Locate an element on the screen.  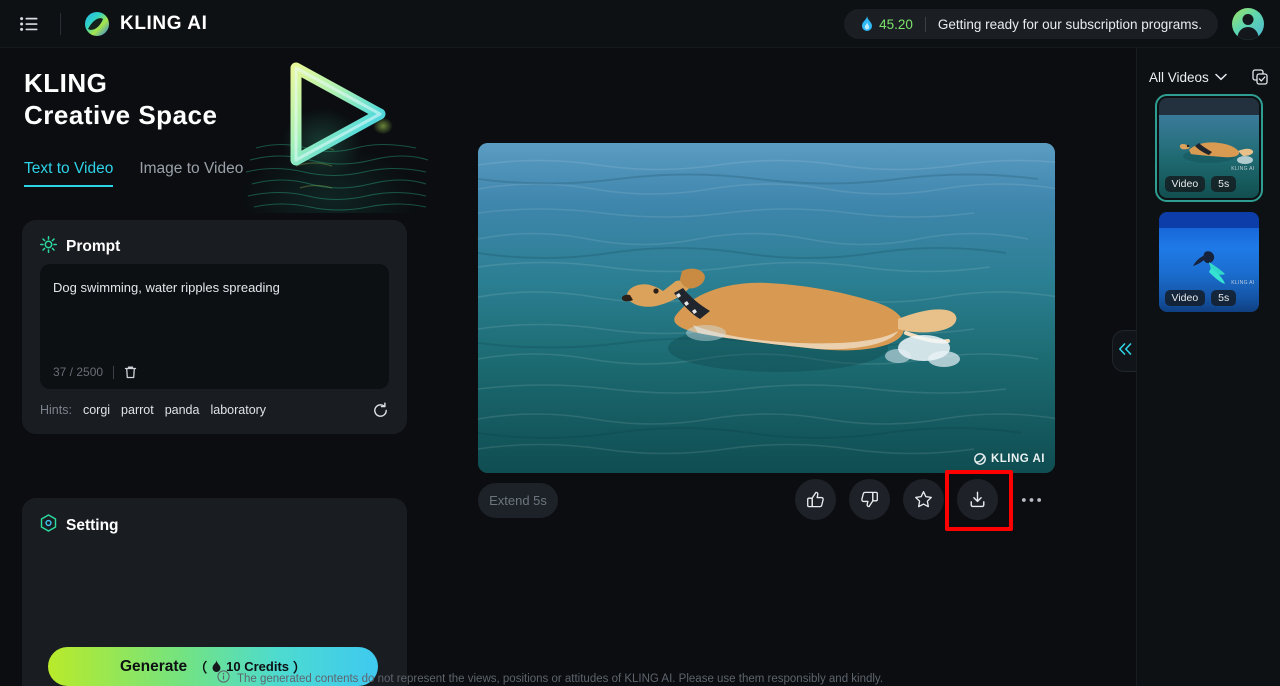
thumbs-down-icon is located at coordinates (869, 499).